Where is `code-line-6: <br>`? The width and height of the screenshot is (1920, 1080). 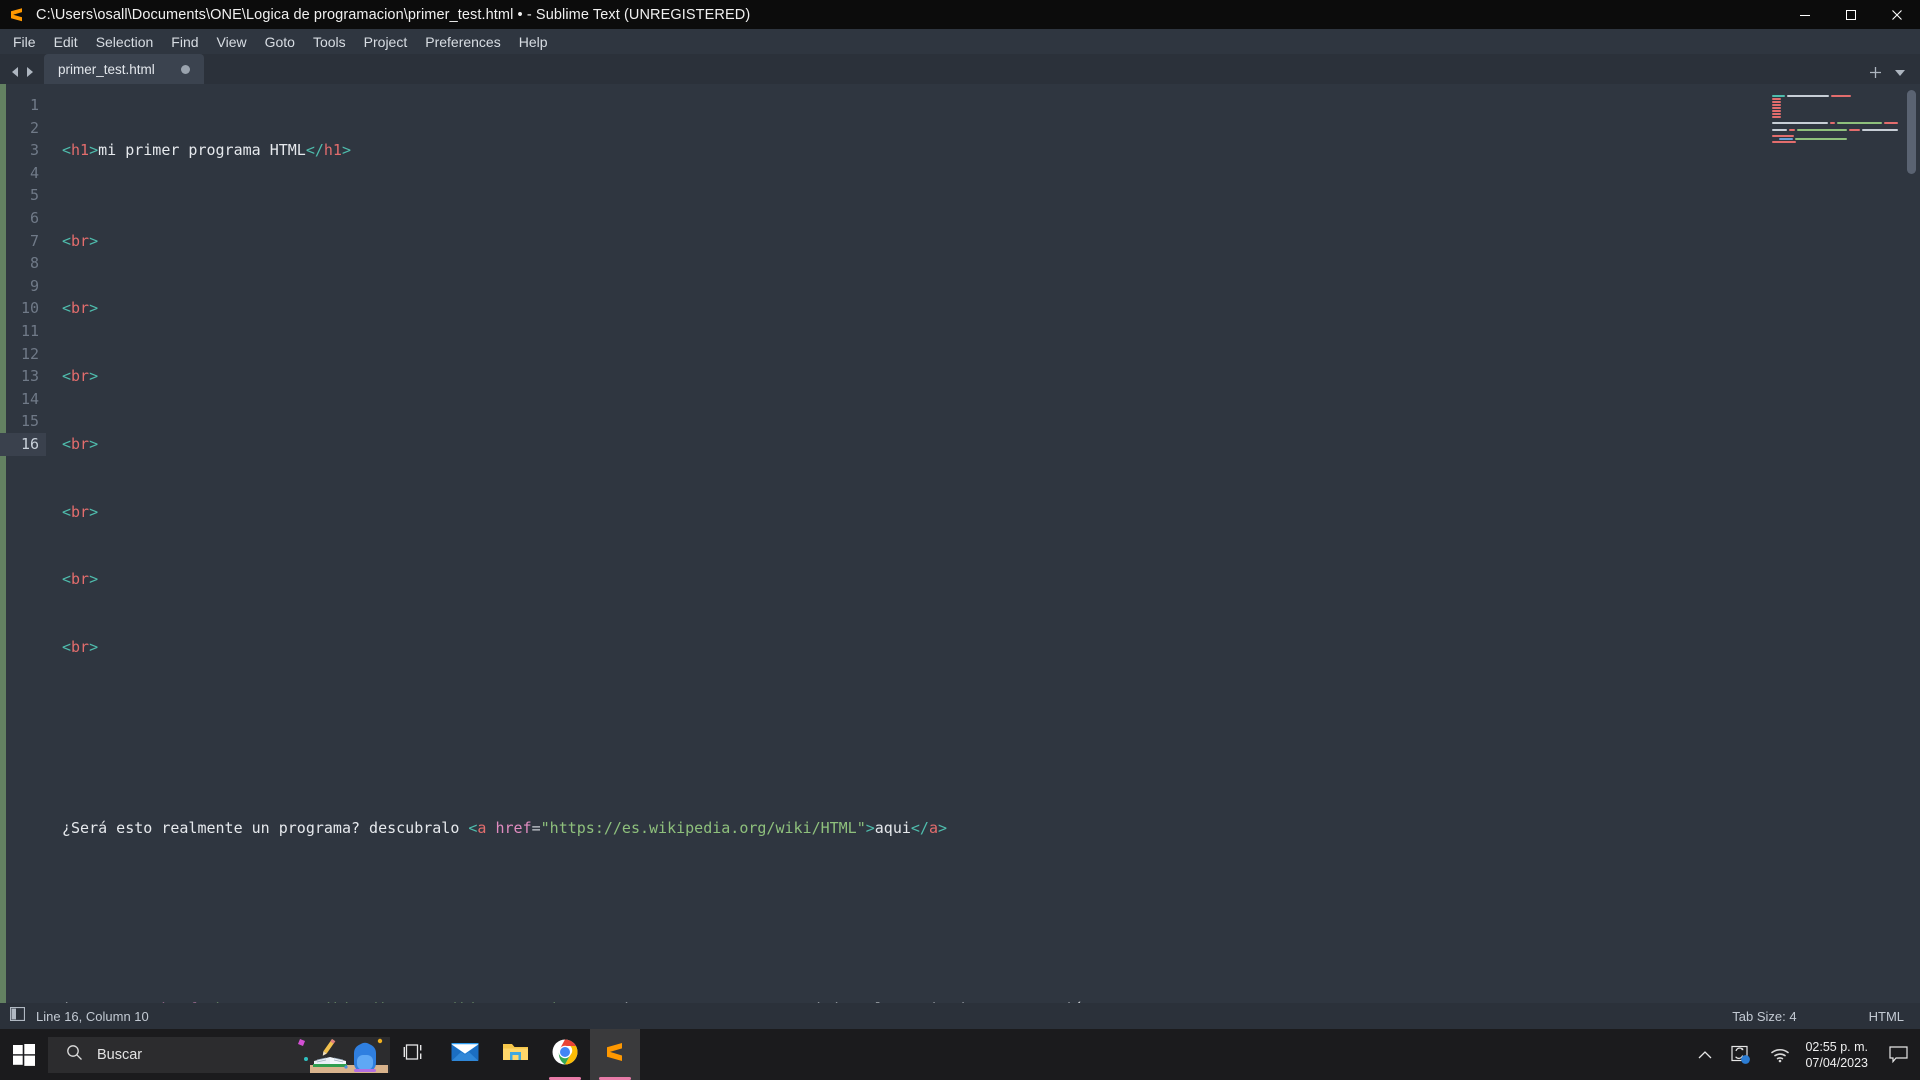 code-line-6: <br> is located at coordinates (991, 512).